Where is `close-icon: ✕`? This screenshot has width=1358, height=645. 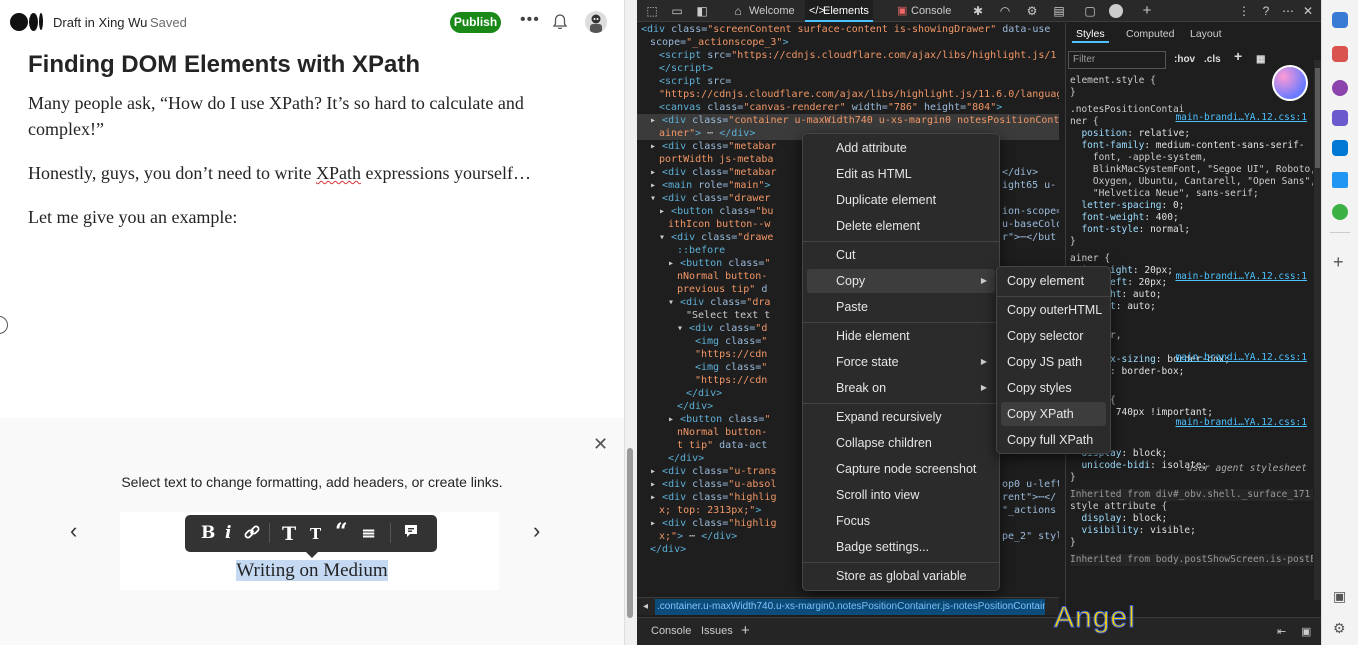
close-icon: ✕ is located at coordinates (600, 444).